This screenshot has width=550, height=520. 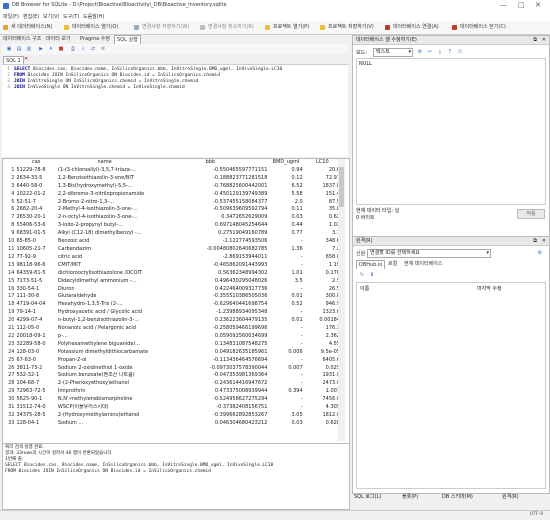 What do you see at coordinates (95, 39) in the screenshot?
I see `tab-edit-pragmas: Pragma 수정` at bounding box center [95, 39].